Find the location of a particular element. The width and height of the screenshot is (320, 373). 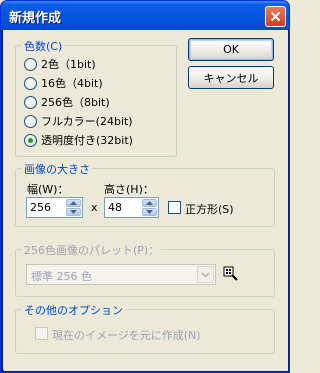

close-button is located at coordinates (275, 16).